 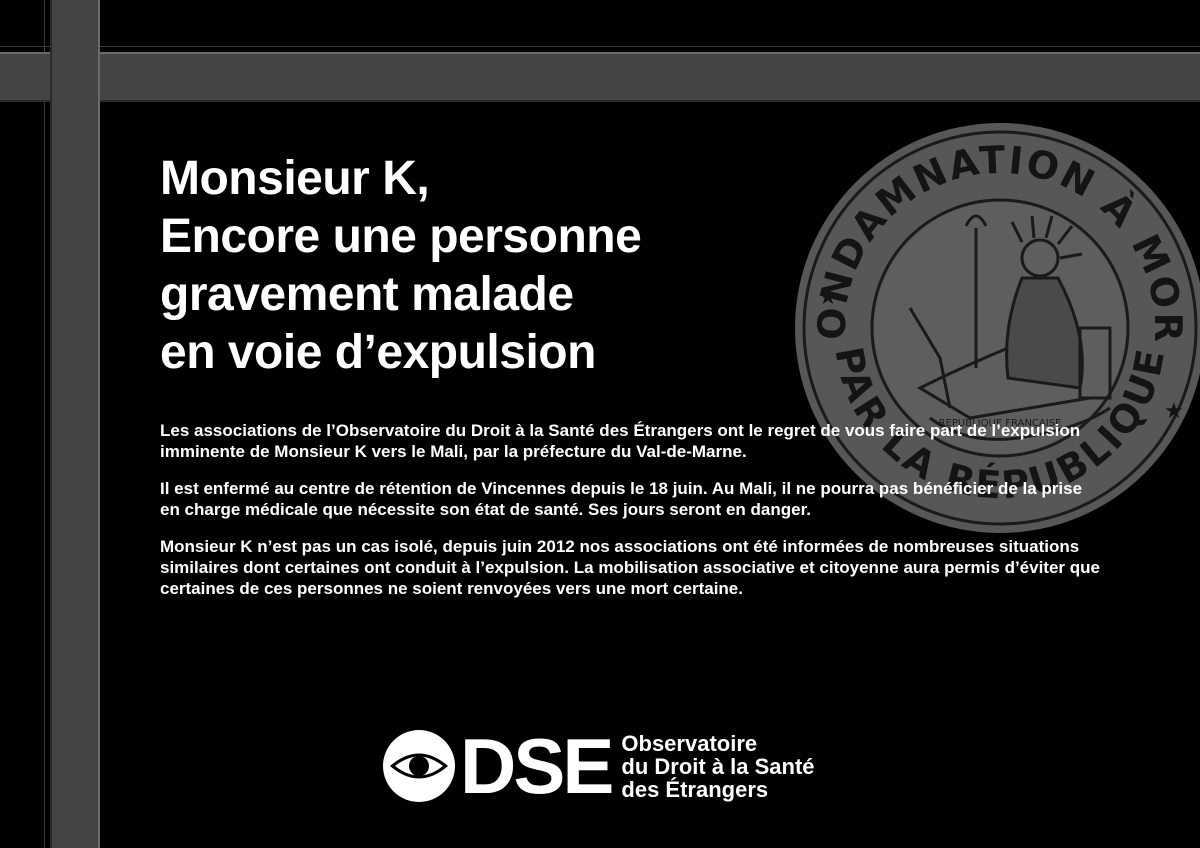 I want to click on logo-line-2: du Droit à la Santé, so click(x=718, y=766).